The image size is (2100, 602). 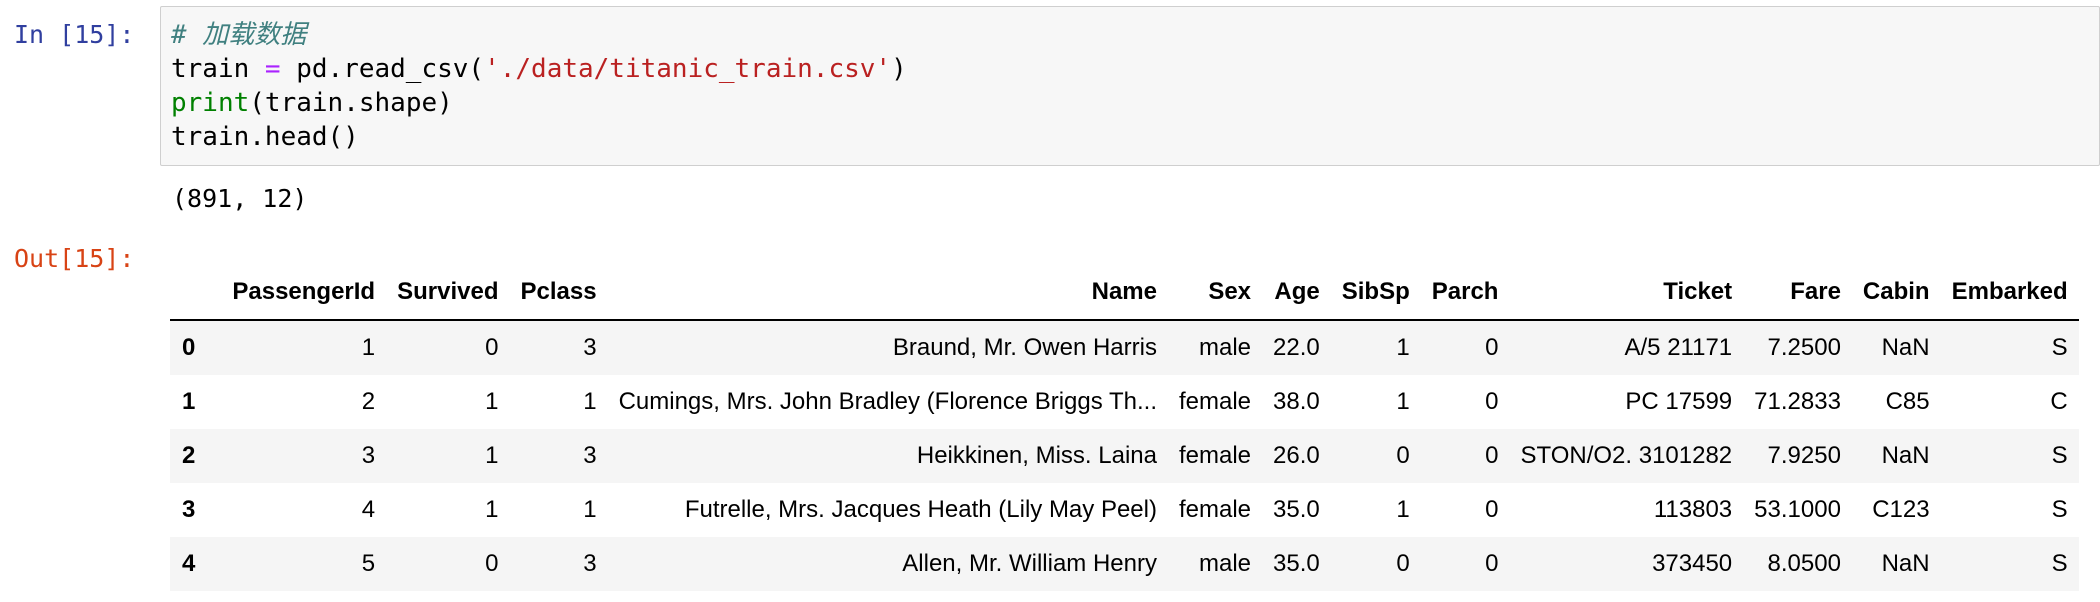 I want to click on input-prompt: In [15]:, so click(x=74, y=34).